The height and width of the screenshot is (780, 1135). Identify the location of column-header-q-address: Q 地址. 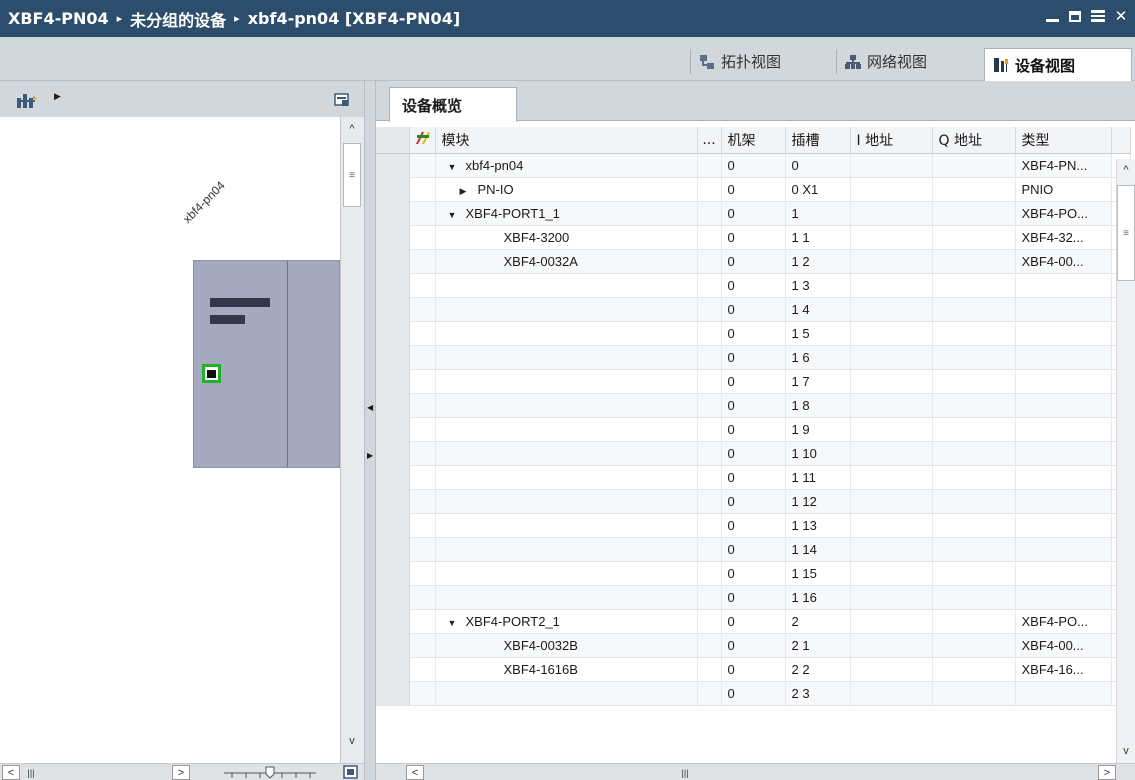
(974, 140).